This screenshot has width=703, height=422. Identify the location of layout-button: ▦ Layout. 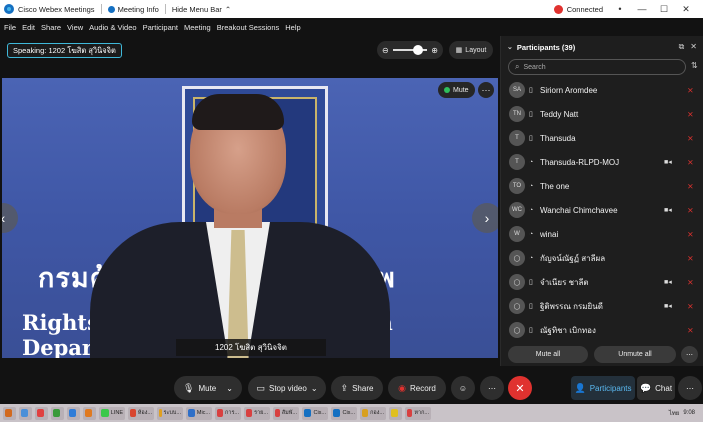
(471, 50).